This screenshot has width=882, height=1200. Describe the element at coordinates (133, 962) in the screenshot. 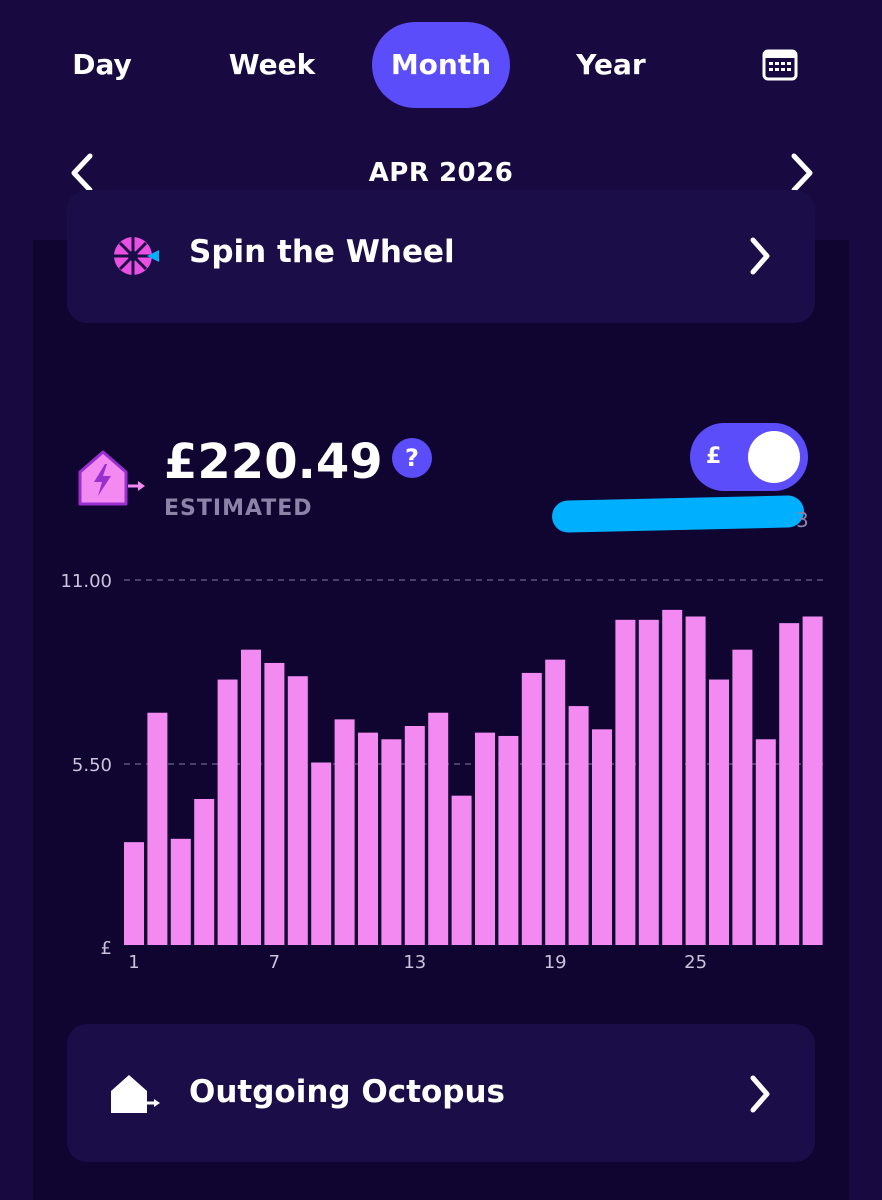

I see `x-tick-label: 1` at that location.